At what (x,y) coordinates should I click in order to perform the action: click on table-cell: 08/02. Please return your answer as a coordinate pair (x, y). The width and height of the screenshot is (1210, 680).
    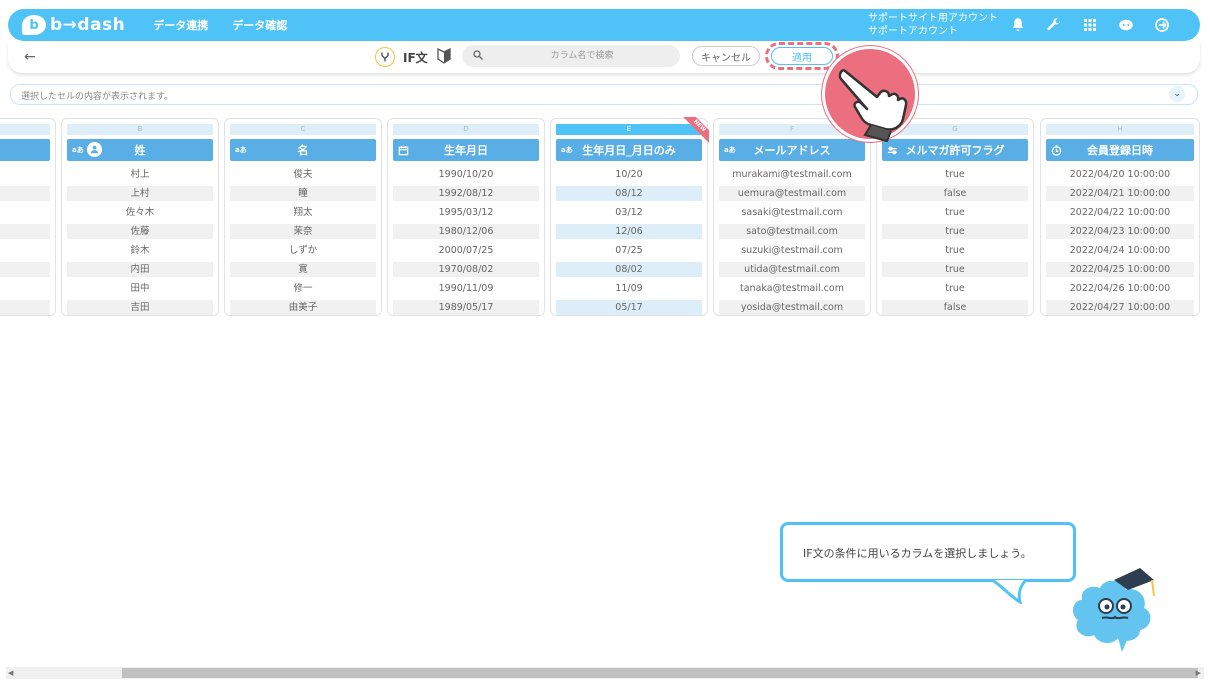
    Looking at the image, I should click on (629, 269).